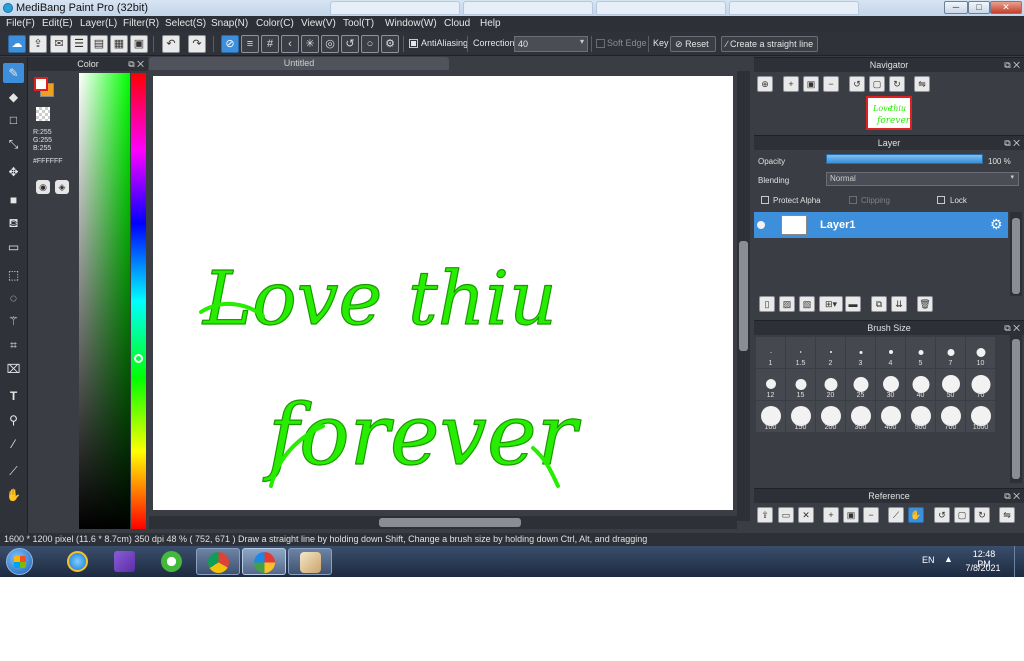  What do you see at coordinates (79, 44) in the screenshot?
I see `chat-icon: ☰` at bounding box center [79, 44].